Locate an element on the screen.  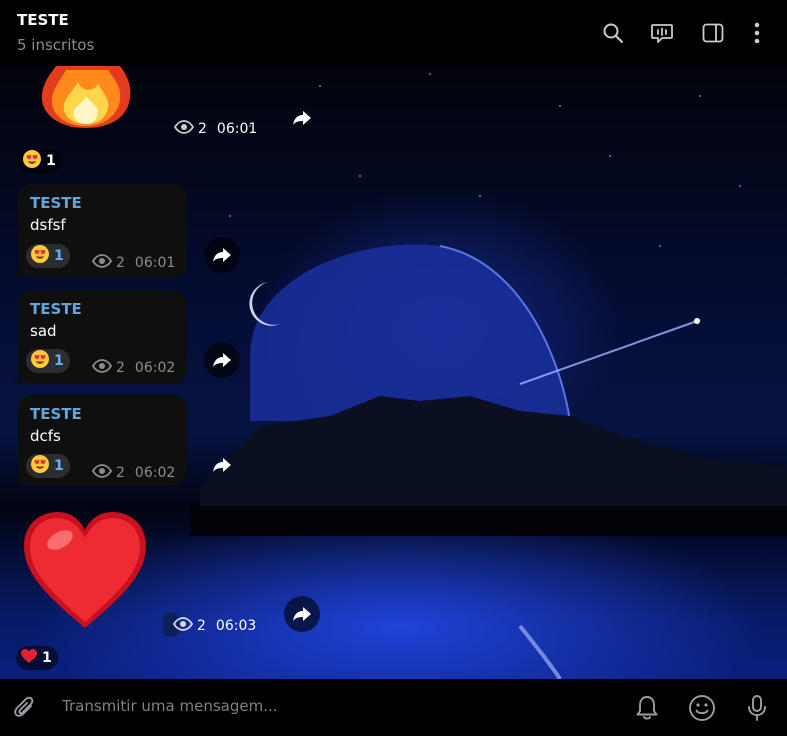
message-text: dcfs is located at coordinates (45, 436).